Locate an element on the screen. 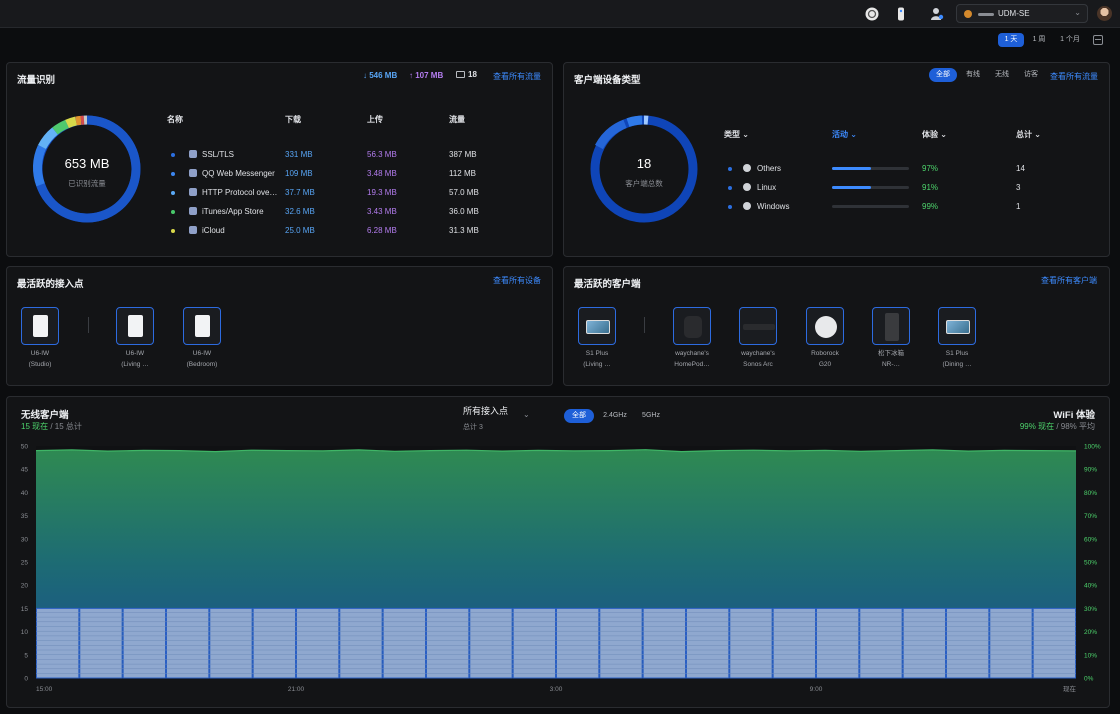  traffic-row: iCloud 25.0 MB 6.28 MB 31.3 MB is located at coordinates (357, 231).